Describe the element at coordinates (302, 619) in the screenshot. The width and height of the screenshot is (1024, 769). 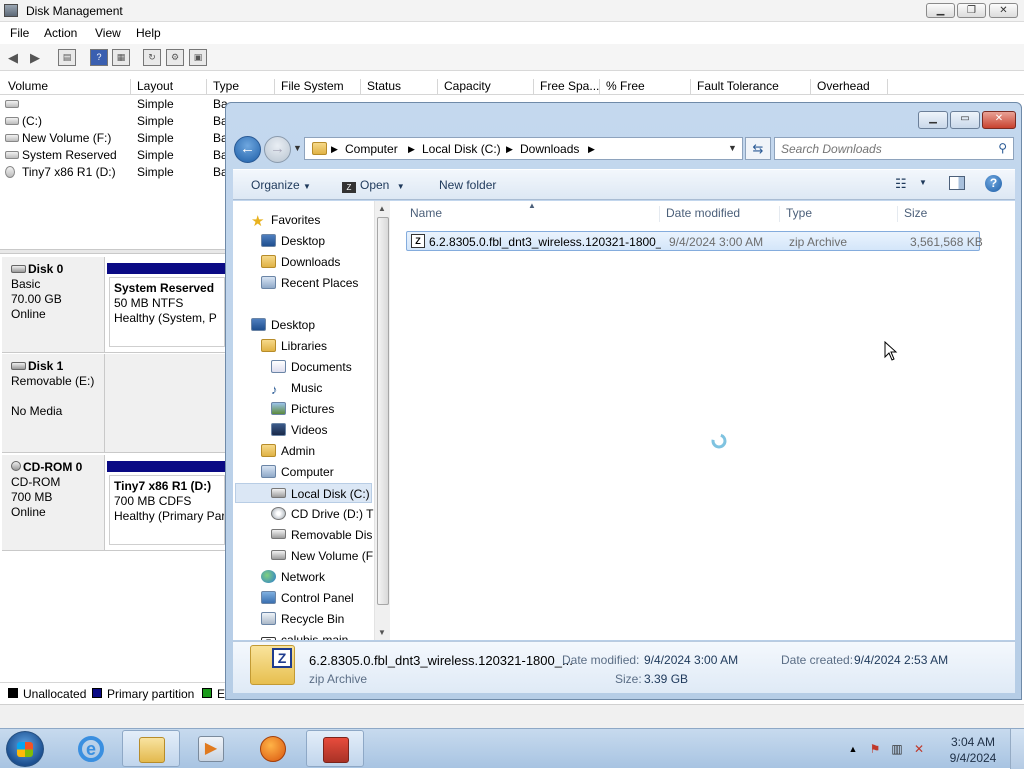
I see `nav-recycle-bin: Recycle Bin` at that location.